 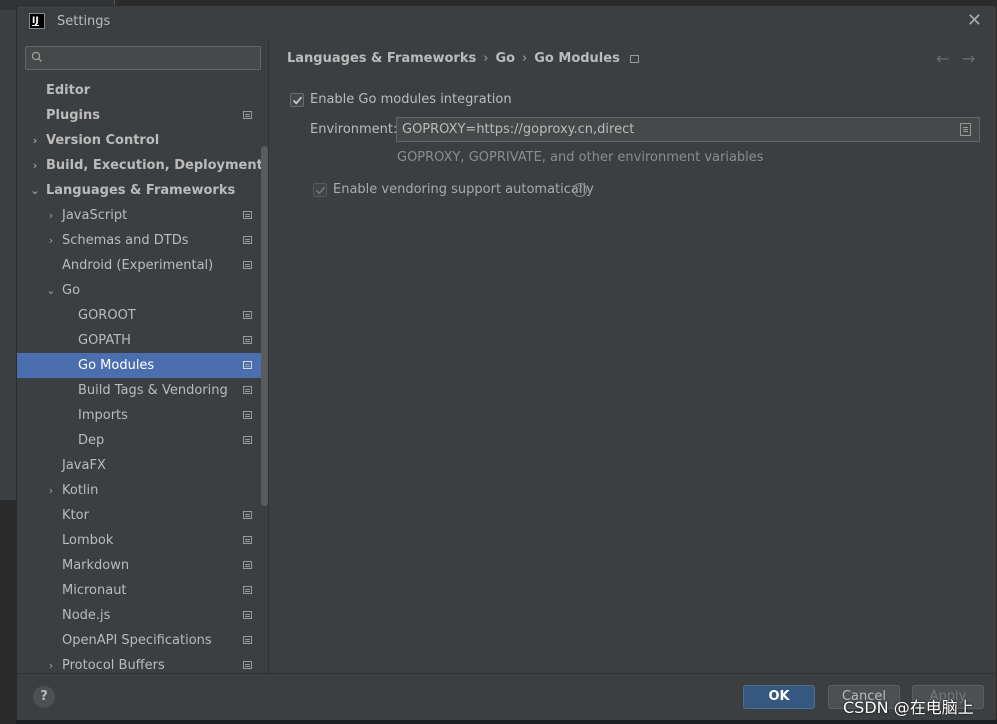 What do you see at coordinates (354, 129) in the screenshot?
I see `environment-label: Environment:` at bounding box center [354, 129].